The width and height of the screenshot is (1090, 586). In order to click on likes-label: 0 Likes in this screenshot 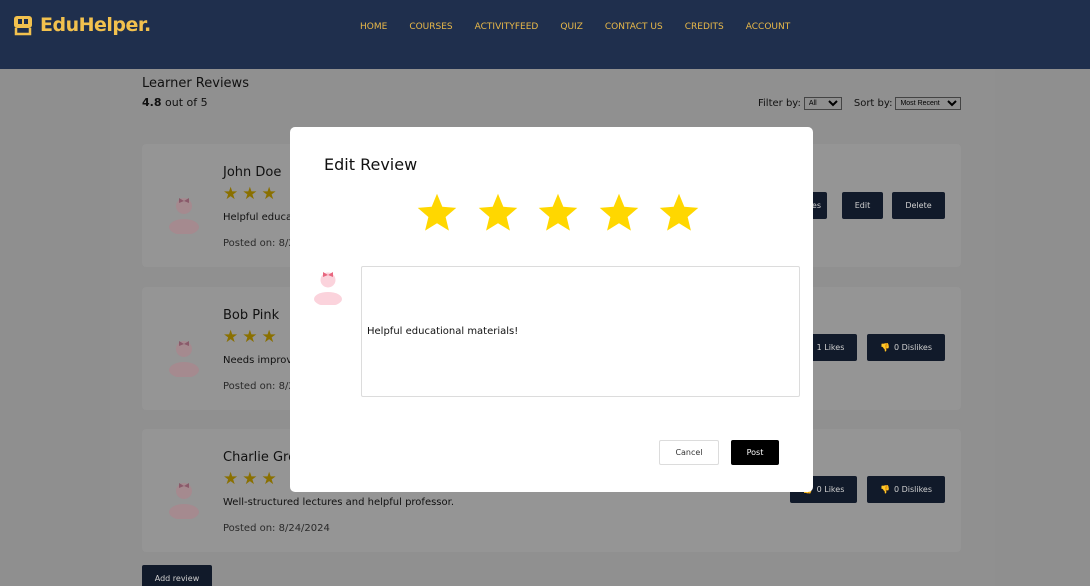, I will do `click(830, 489)`.